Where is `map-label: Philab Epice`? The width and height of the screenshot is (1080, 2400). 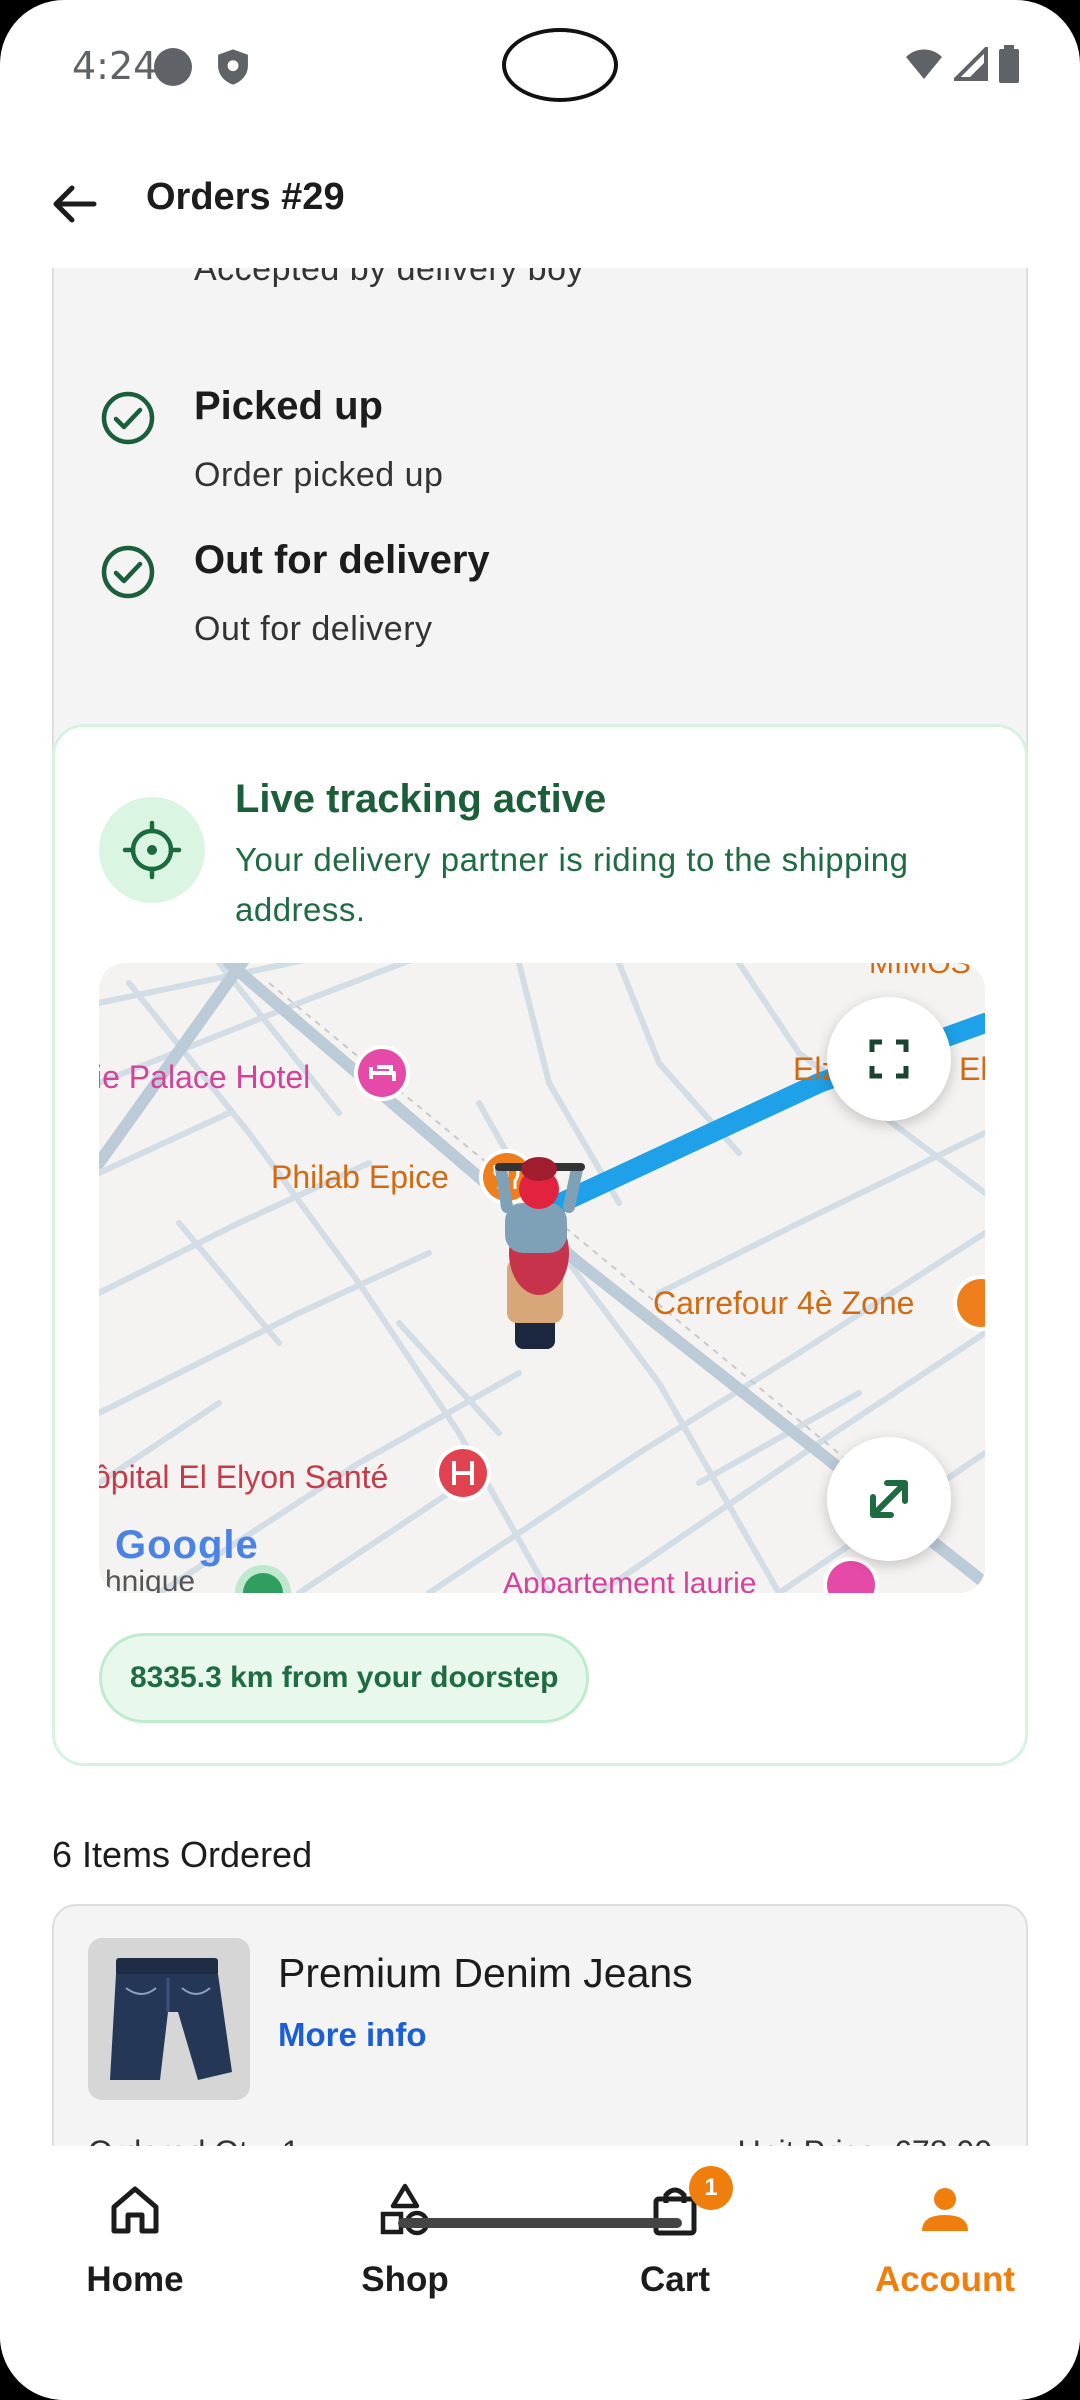
map-label: Philab Epice is located at coordinates (360, 1177).